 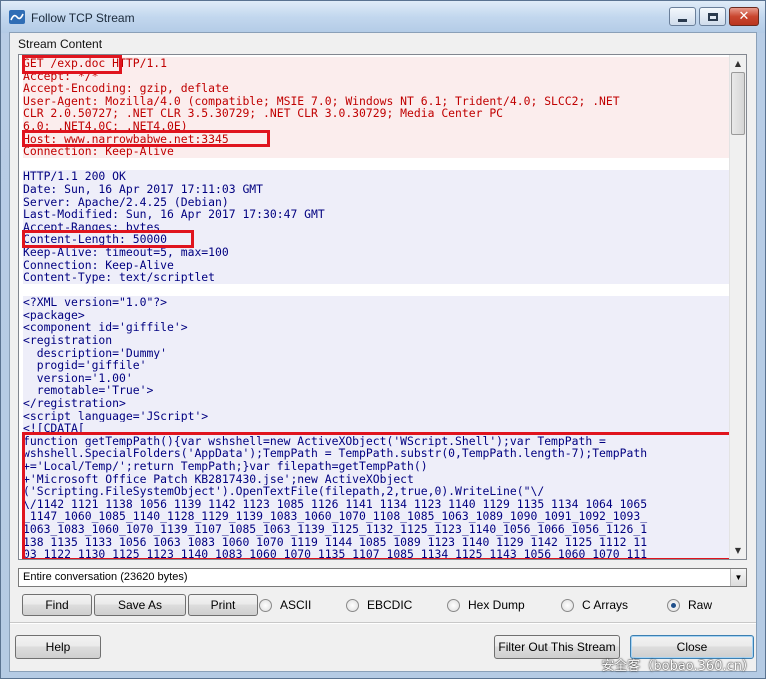 What do you see at coordinates (377, 315) in the screenshot?
I see `response-line: <package>` at bounding box center [377, 315].